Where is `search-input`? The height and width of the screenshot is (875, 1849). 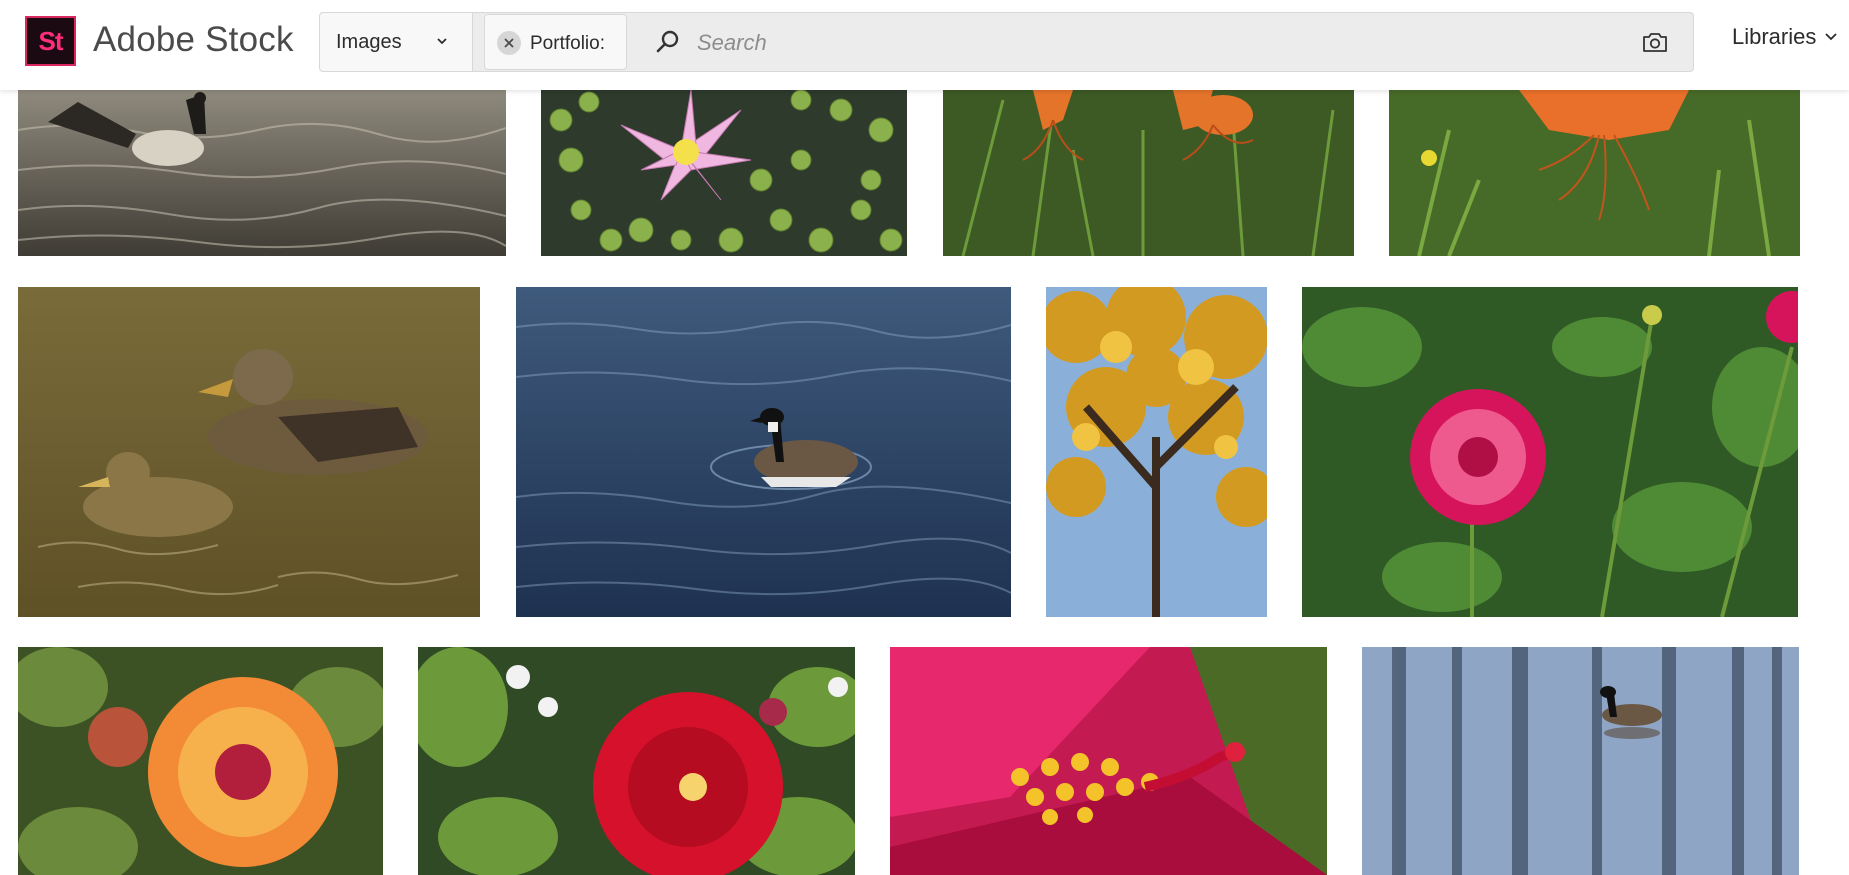 search-input is located at coordinates (1147, 43).